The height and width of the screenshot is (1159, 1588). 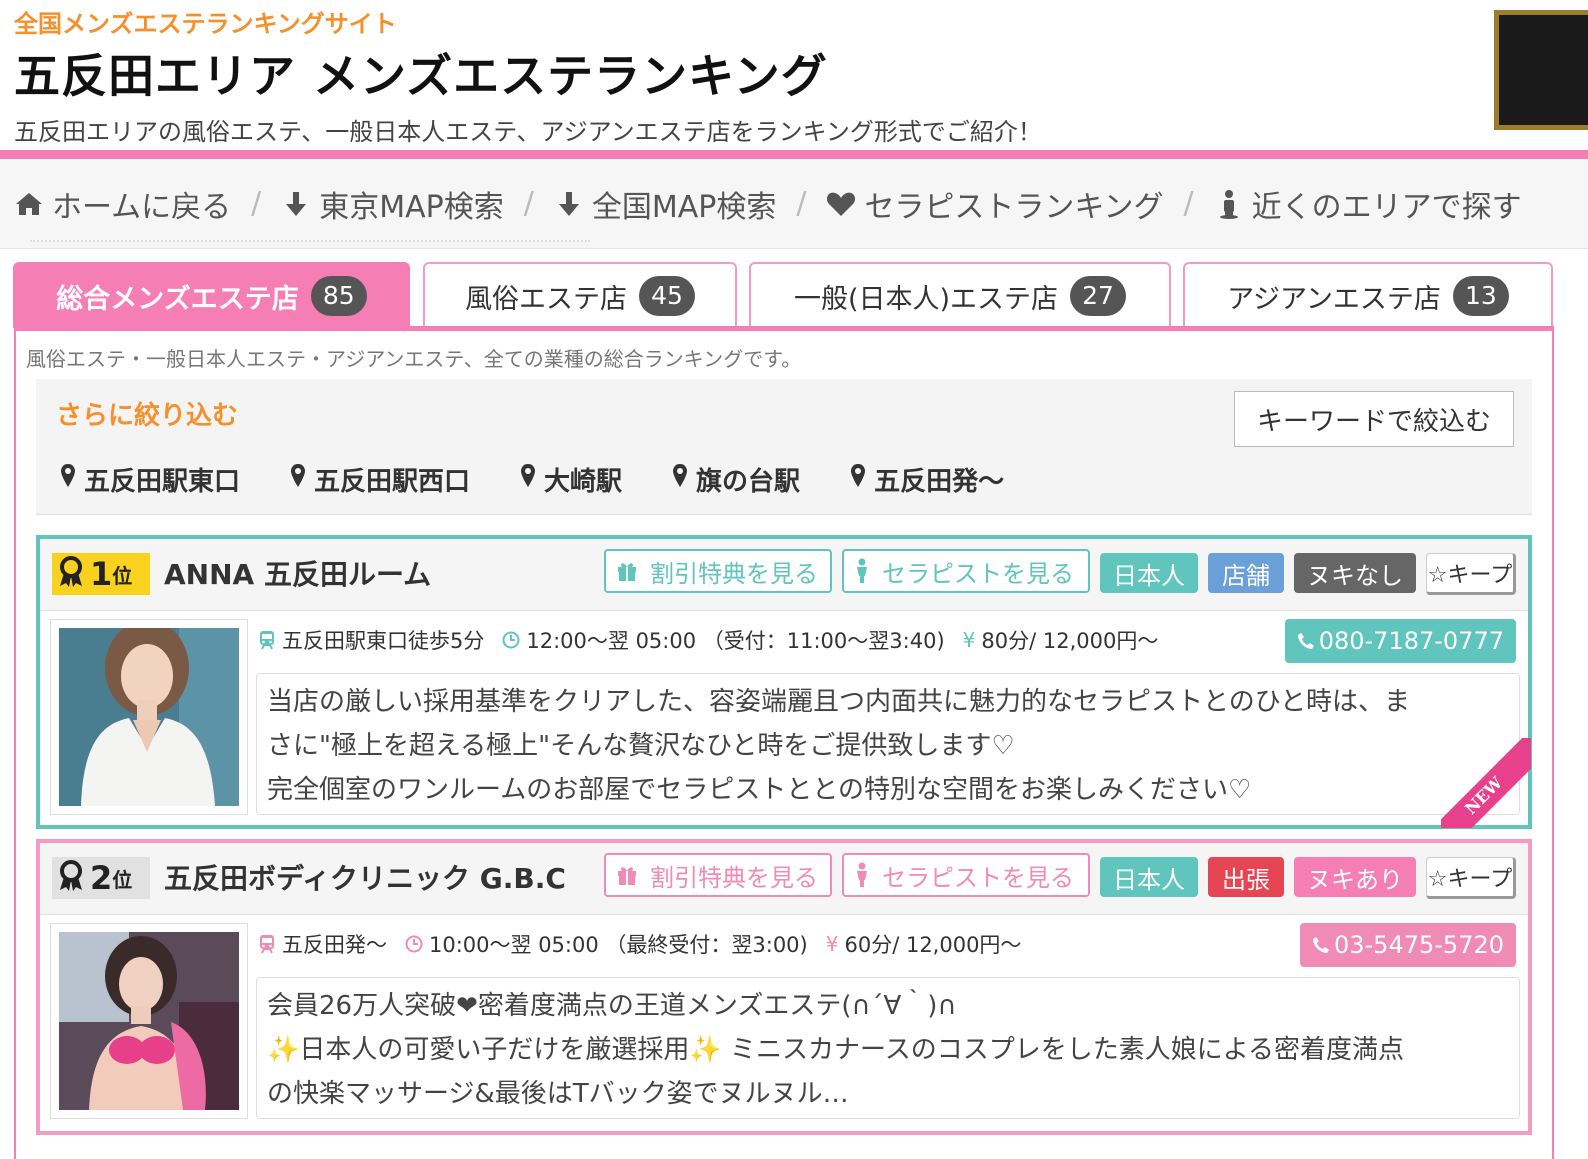 I want to click on access-info: 五反田駅東口徒歩5分, so click(x=371, y=640).